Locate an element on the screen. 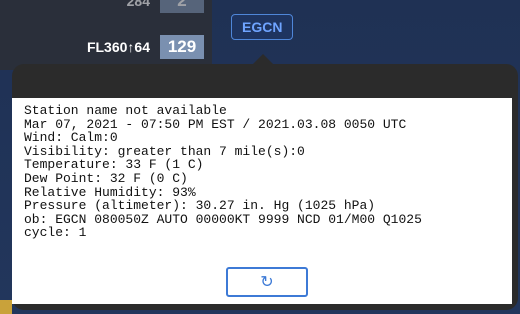 The image size is (520, 314). flight-list-panel: 284 2 FL360↑64 129 is located at coordinates (106, 35).